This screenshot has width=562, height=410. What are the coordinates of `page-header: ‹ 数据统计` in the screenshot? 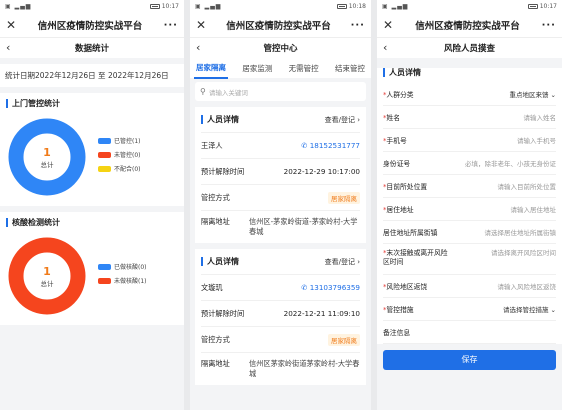 It's located at (92, 47).